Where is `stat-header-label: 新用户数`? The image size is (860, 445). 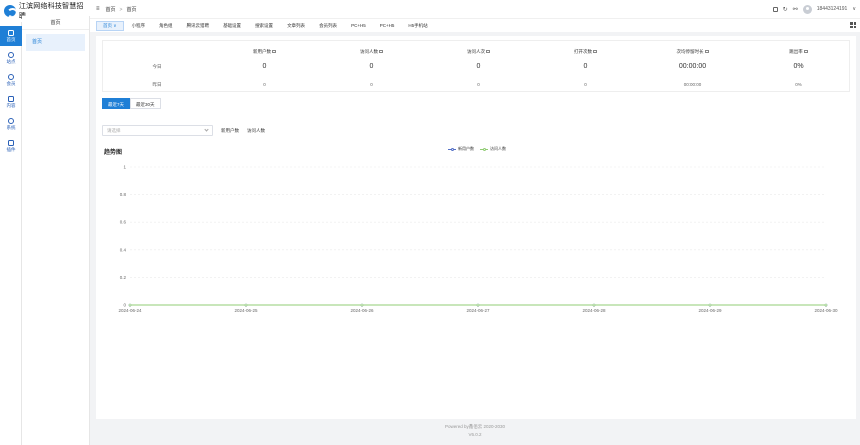
stat-header-label: 新用户数 is located at coordinates (262, 51).